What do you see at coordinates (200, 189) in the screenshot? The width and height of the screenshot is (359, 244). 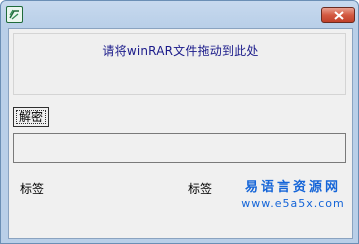 I see `label-right: 标签` at bounding box center [200, 189].